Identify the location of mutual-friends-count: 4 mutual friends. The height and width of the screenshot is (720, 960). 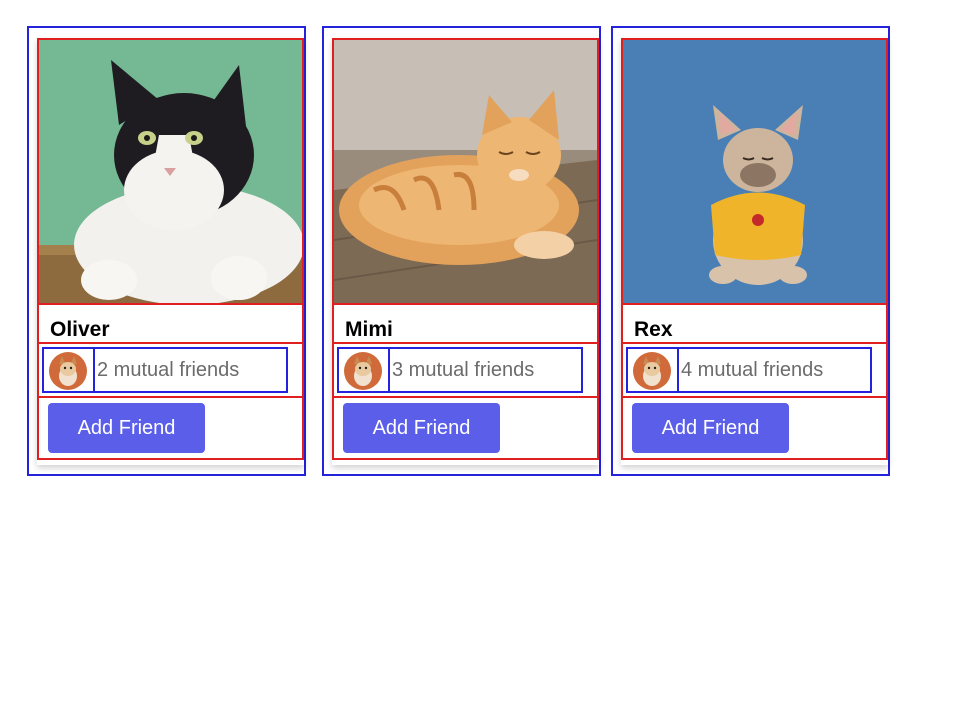
(752, 370).